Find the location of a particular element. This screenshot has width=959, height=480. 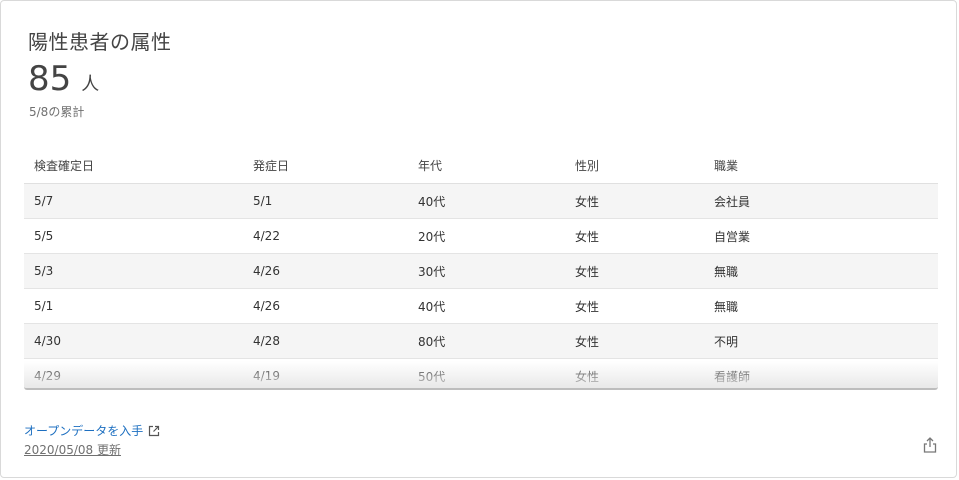

cell-onset-date: 4/28 is located at coordinates (325, 341).